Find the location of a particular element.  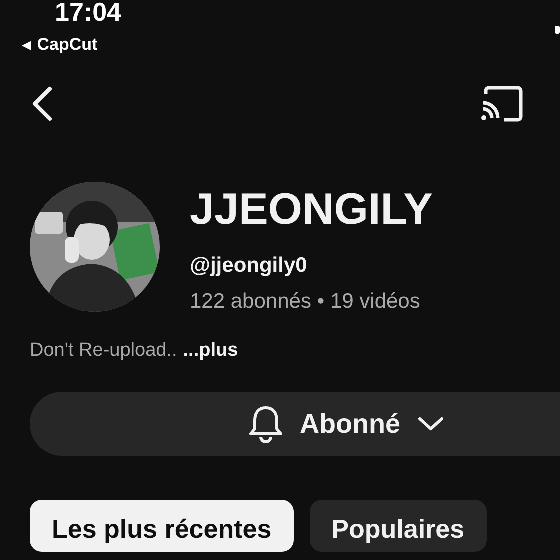

bell-icon is located at coordinates (266, 424).